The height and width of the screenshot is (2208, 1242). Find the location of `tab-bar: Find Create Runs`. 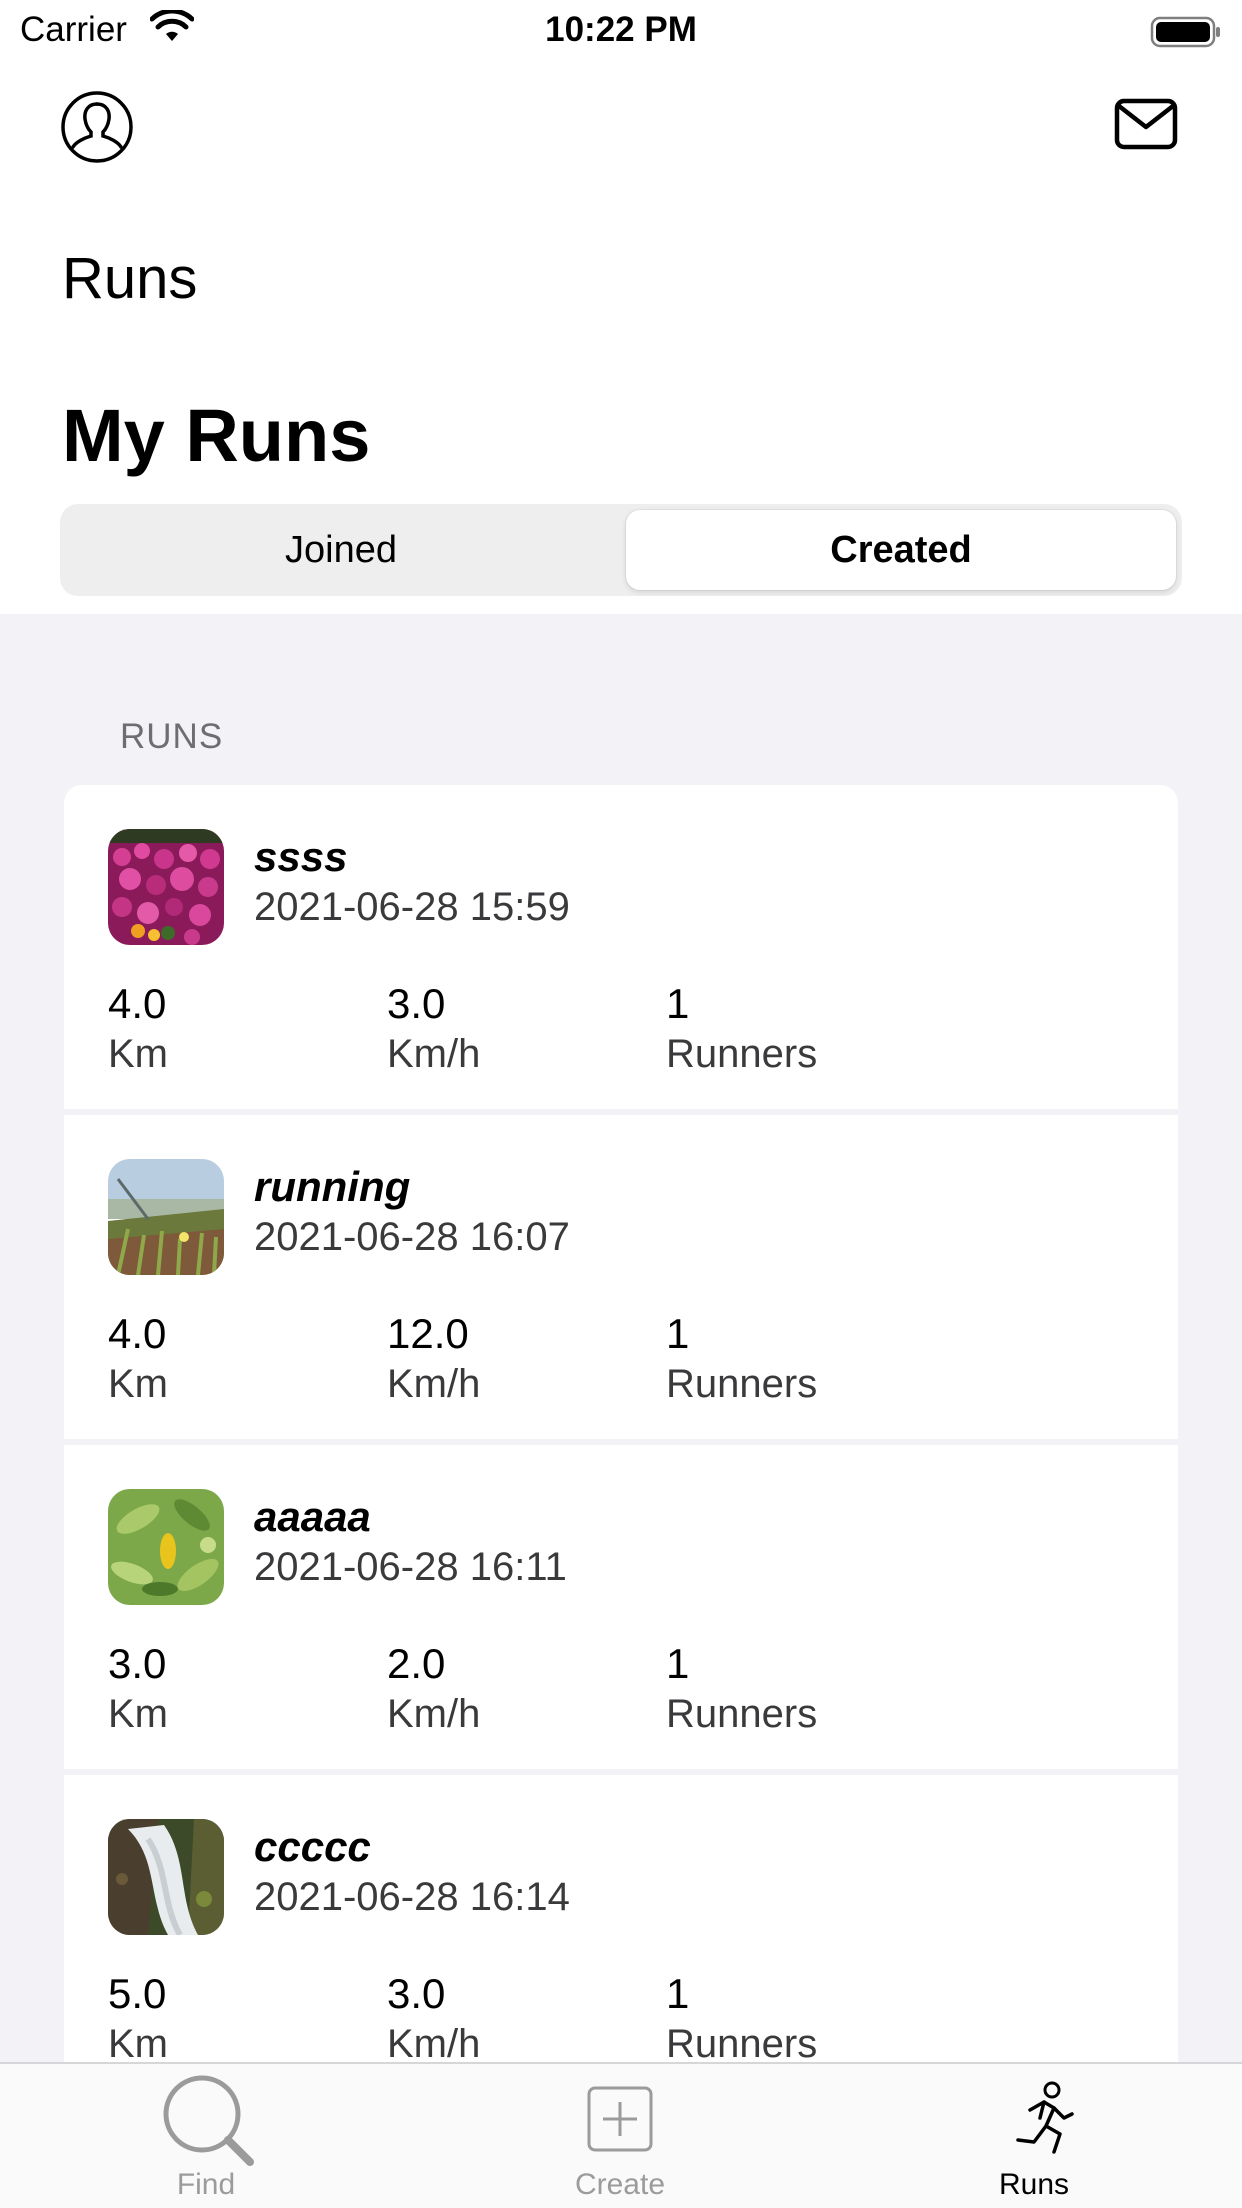

tab-bar: Find Create Runs is located at coordinates (621, 2135).